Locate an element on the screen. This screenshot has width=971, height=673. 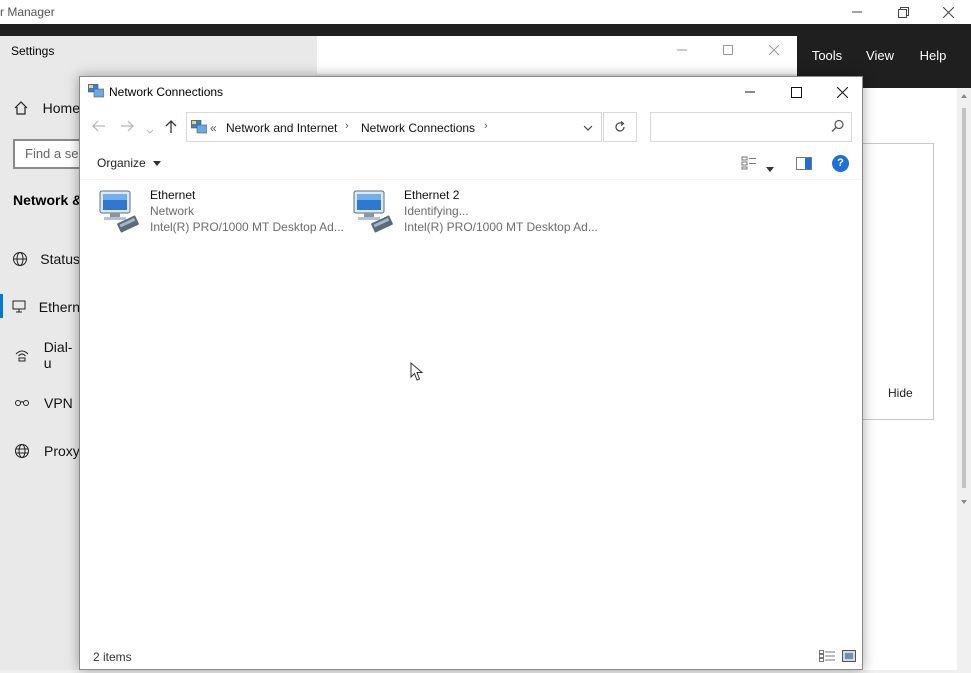
connection-status: Network is located at coordinates (172, 211).